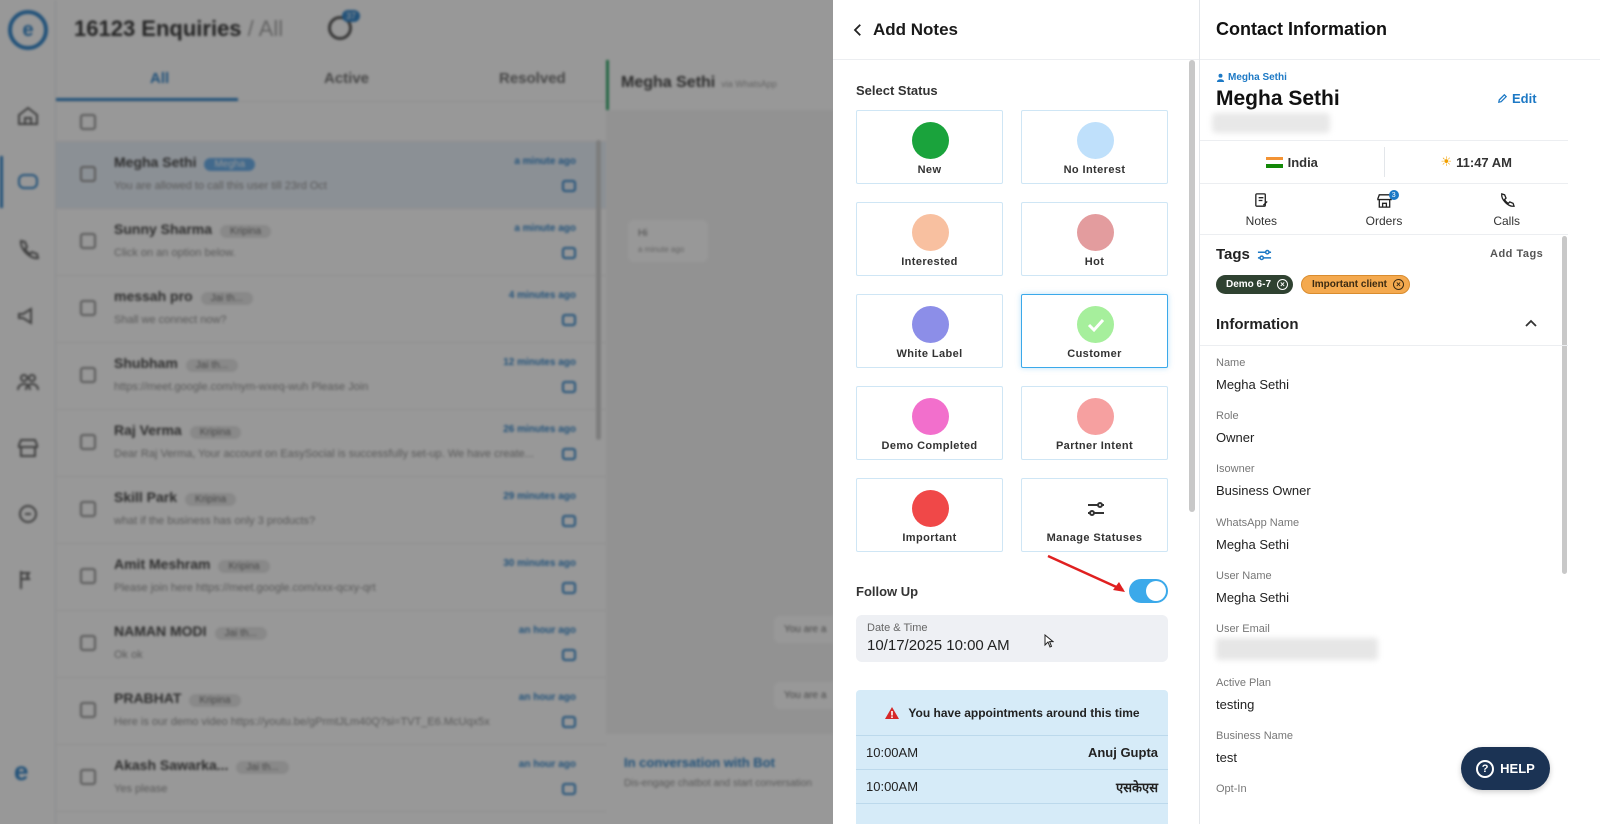 The height and width of the screenshot is (824, 1600). What do you see at coordinates (1264, 255) in the screenshot?
I see `filter-sliders-icon` at bounding box center [1264, 255].